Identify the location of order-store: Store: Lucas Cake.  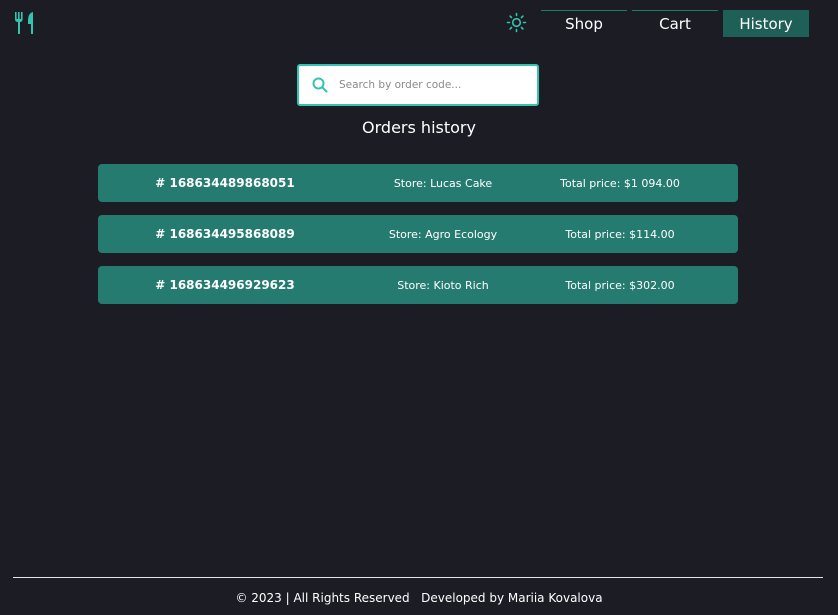
(443, 183).